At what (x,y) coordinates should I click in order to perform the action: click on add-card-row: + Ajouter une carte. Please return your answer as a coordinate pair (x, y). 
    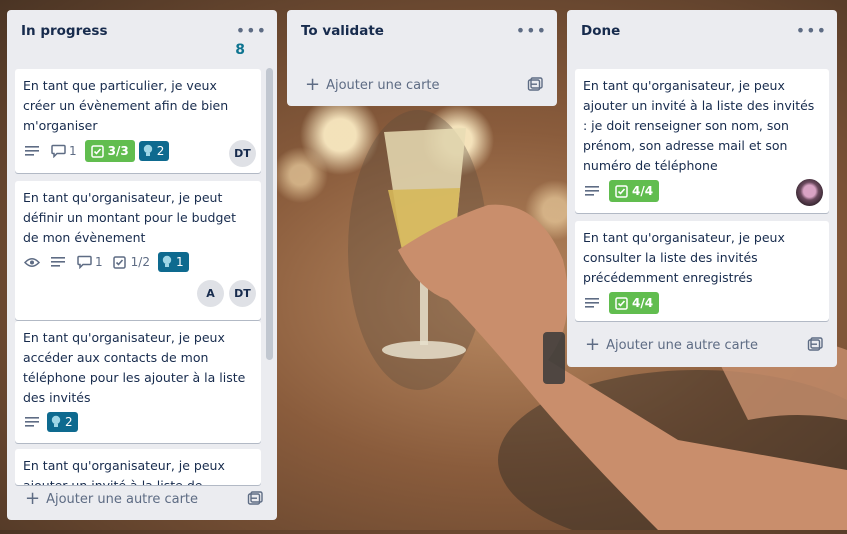
    Looking at the image, I should click on (422, 85).